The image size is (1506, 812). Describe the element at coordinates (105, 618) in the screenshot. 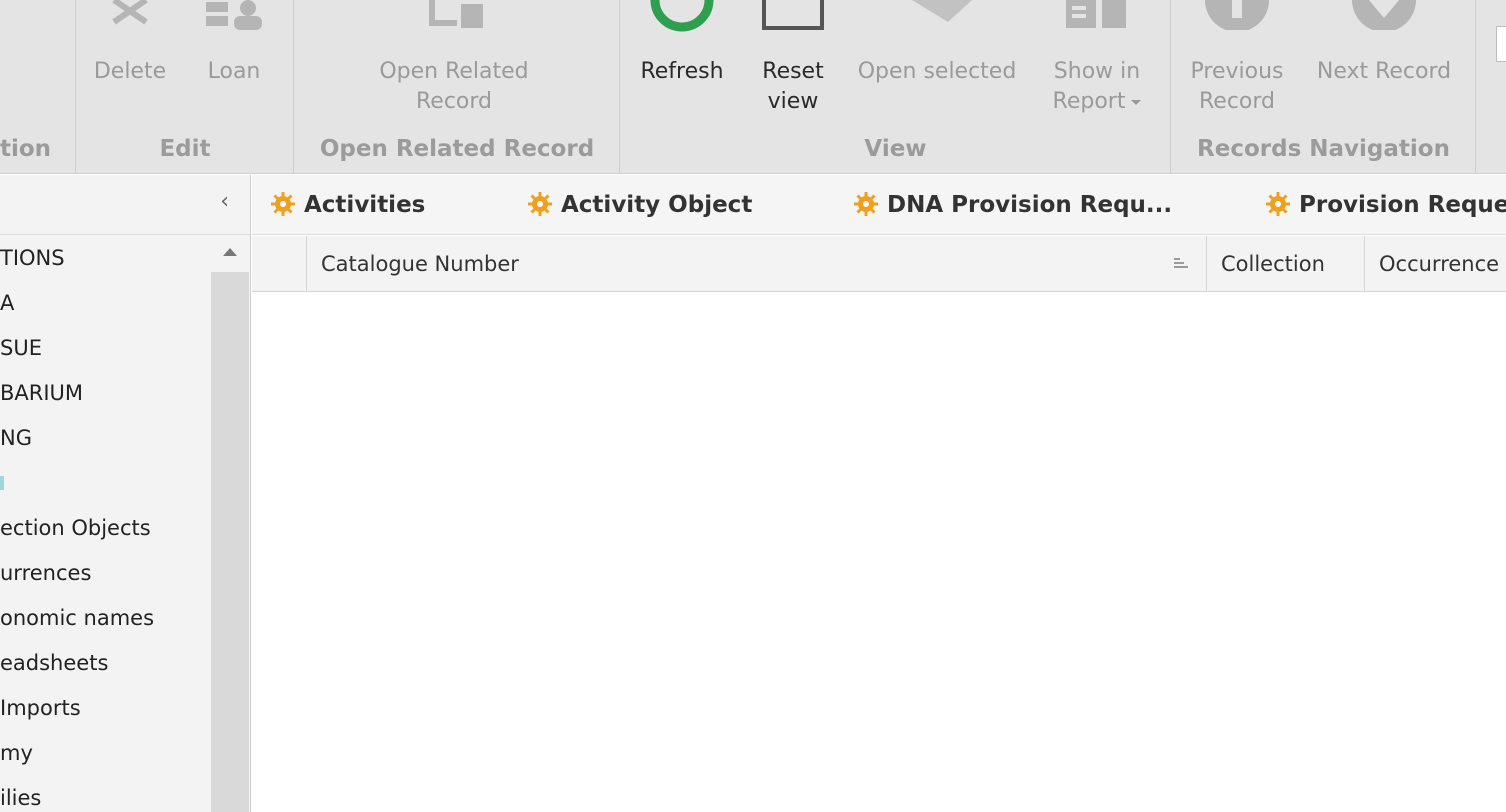

I see `nav-item: onomic names` at that location.